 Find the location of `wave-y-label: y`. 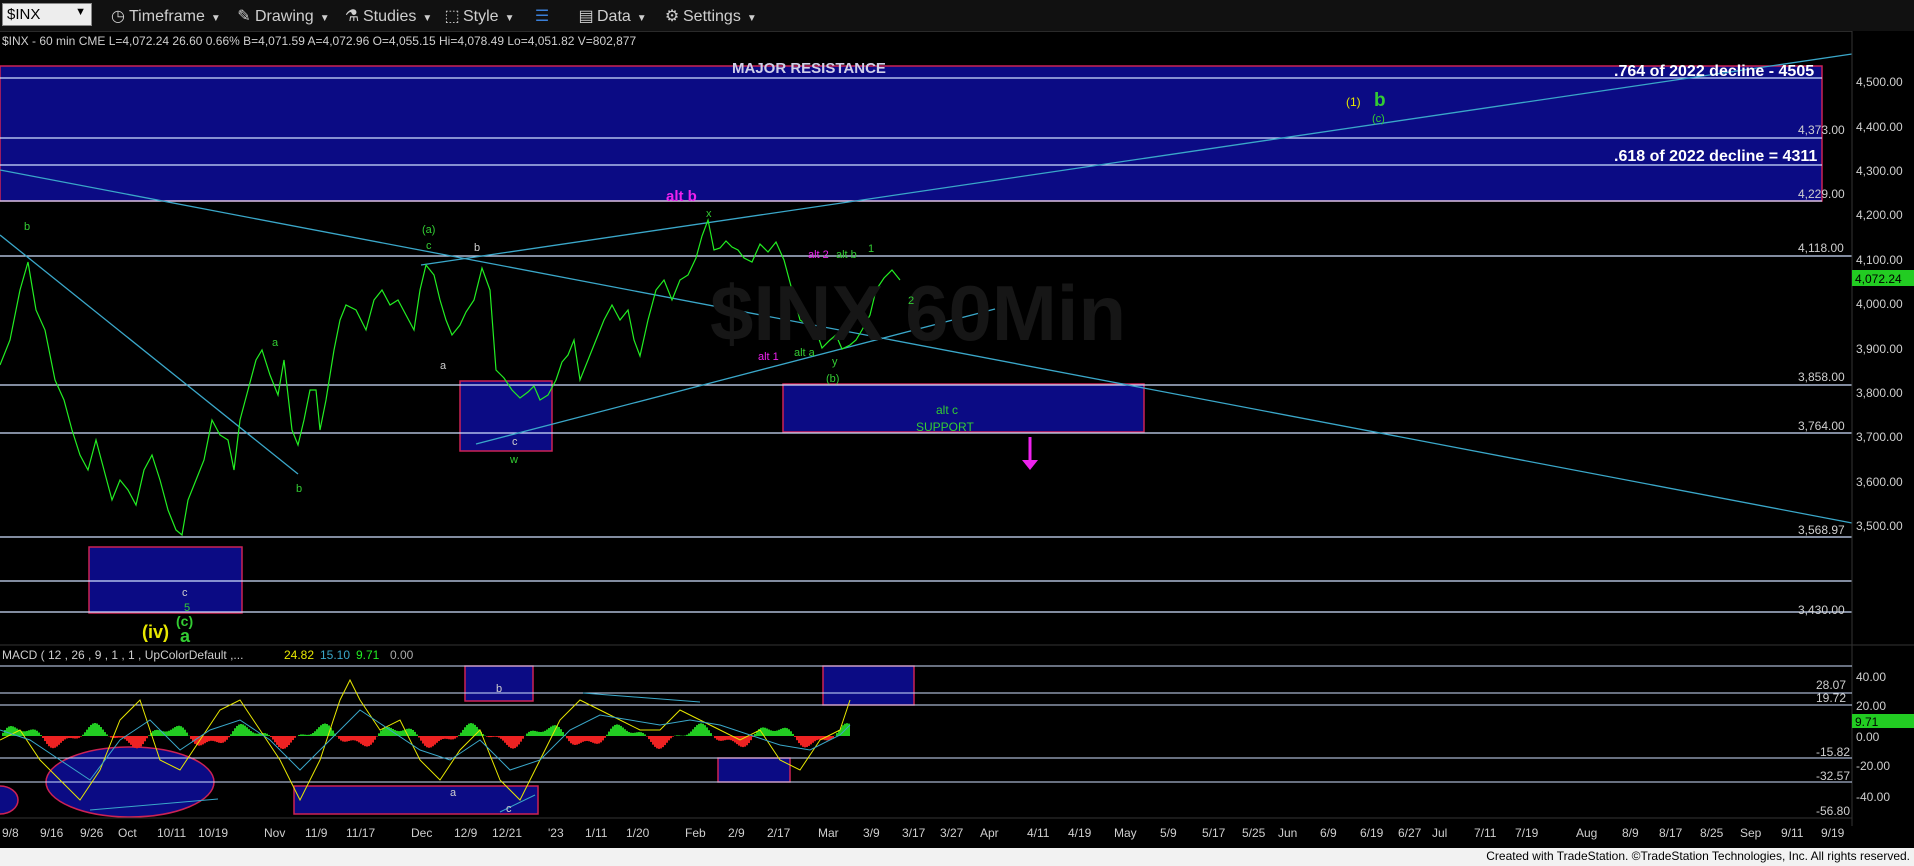

wave-y-label: y is located at coordinates (835, 362).